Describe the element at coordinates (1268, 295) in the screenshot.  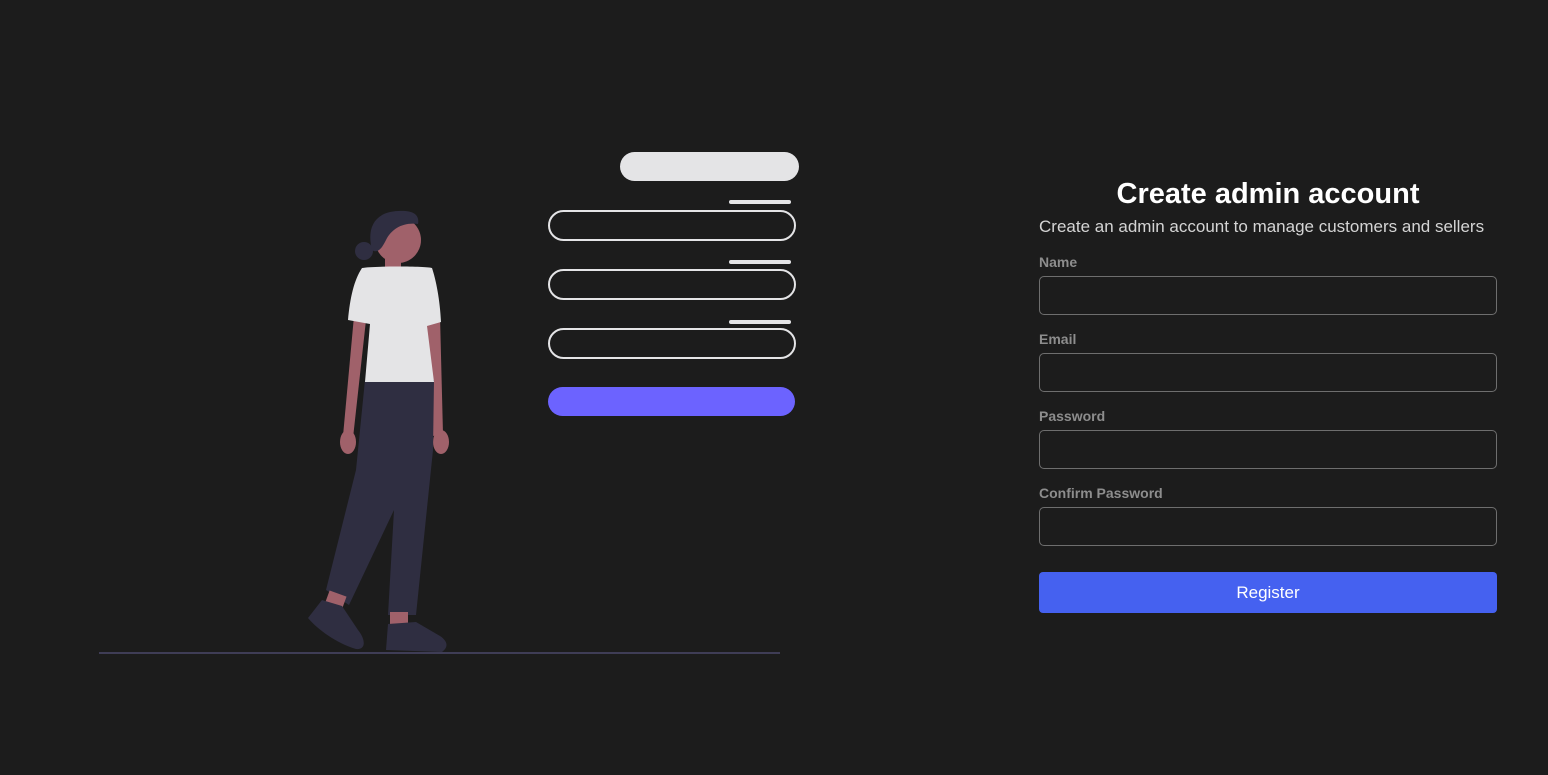
I see `name-input` at that location.